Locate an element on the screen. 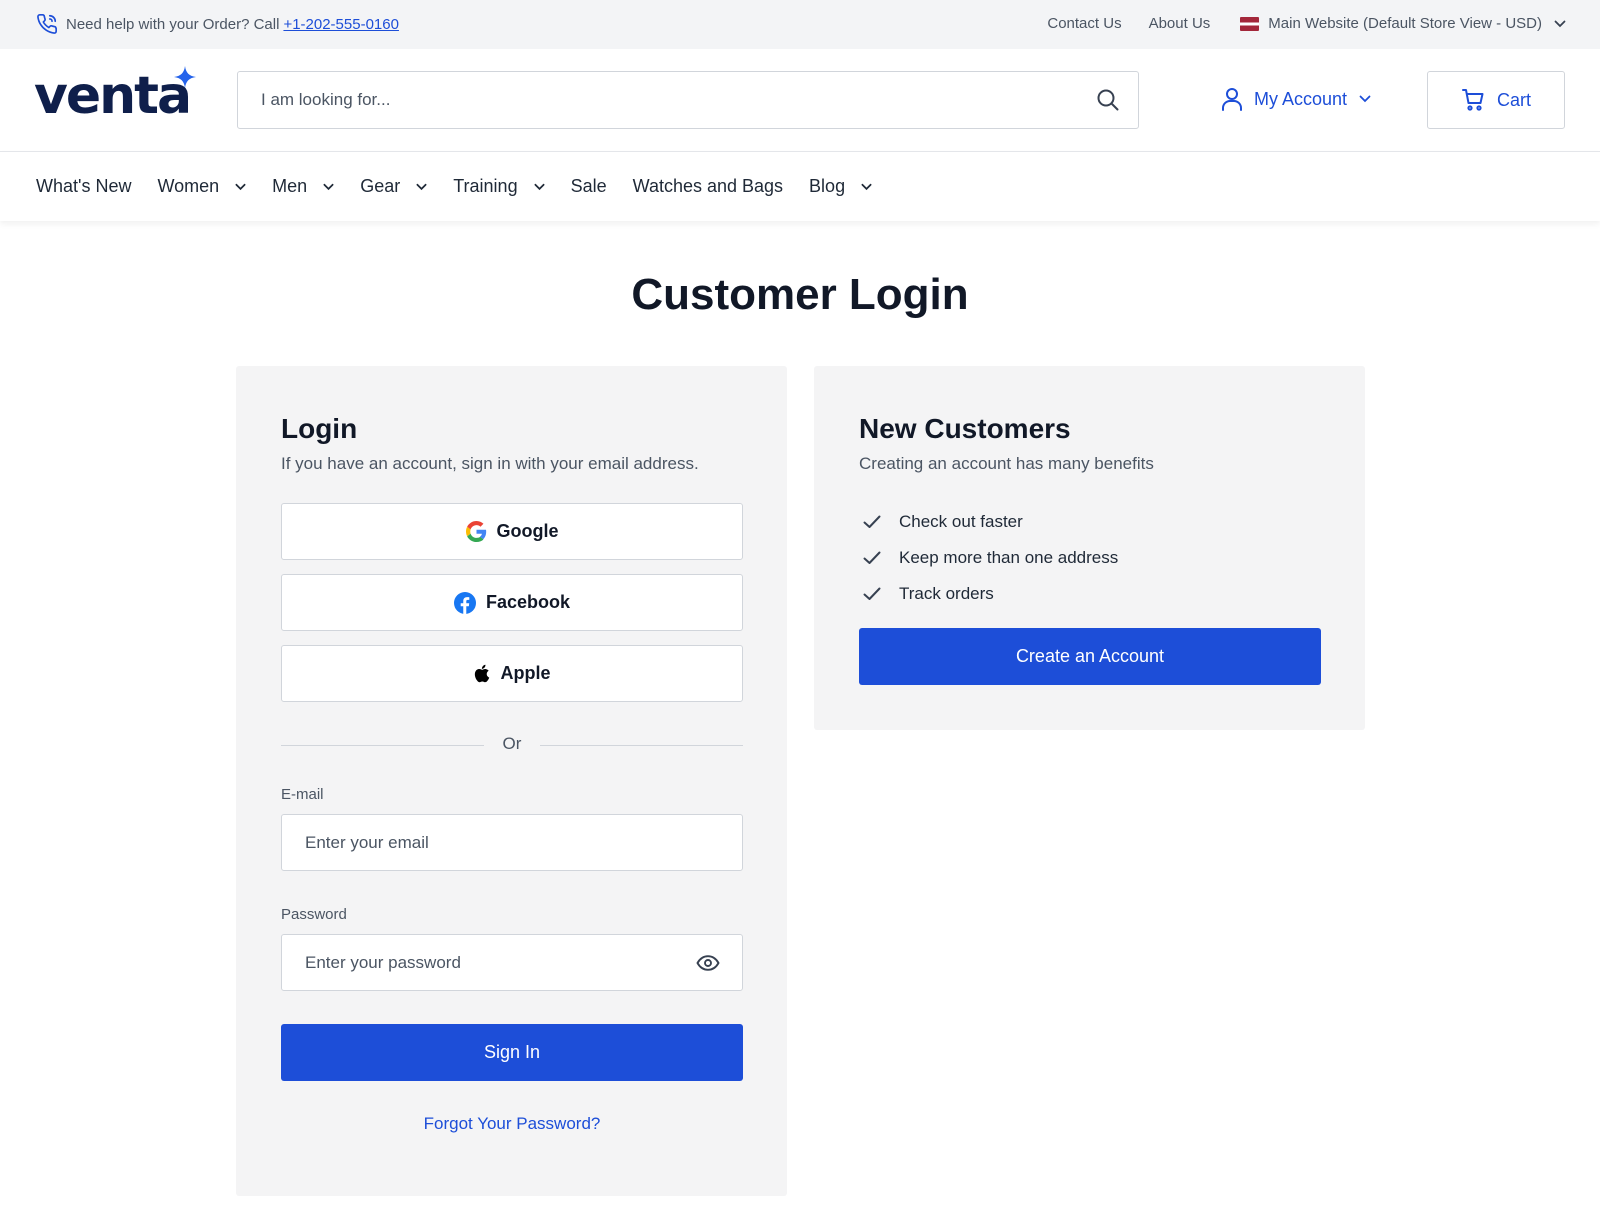 This screenshot has width=1600, height=1222. apple-login-button: Apple is located at coordinates (512, 673).